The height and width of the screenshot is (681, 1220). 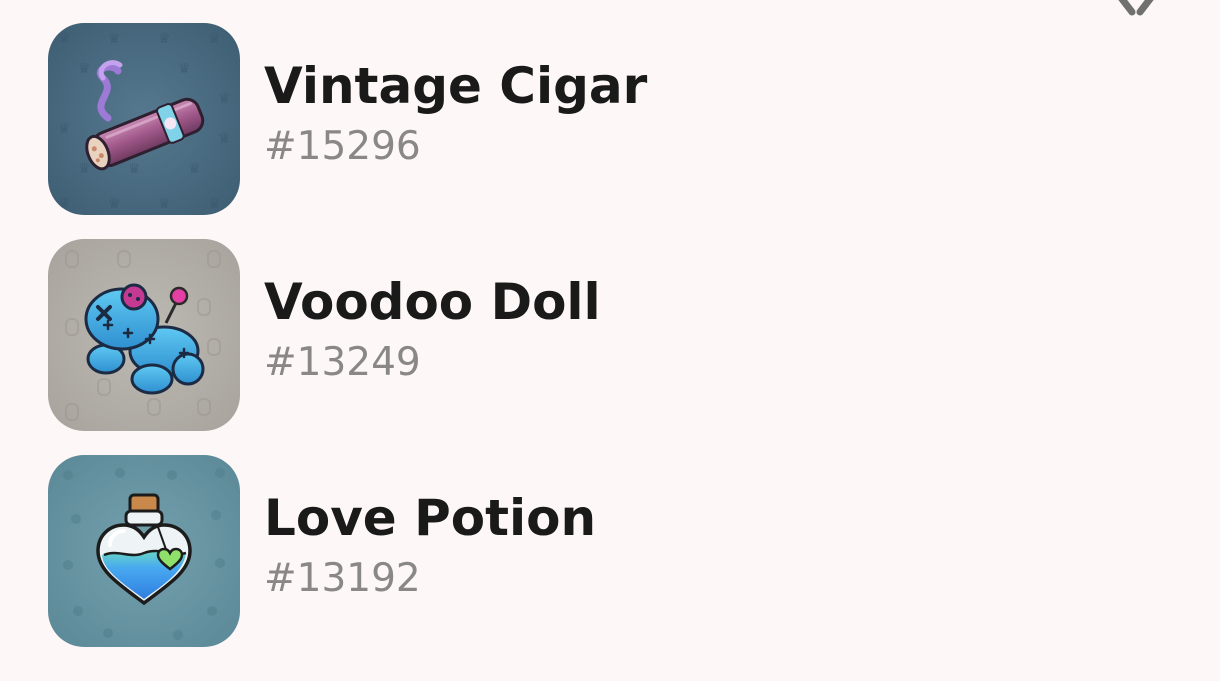 I want to click on item-number: #13249, so click(x=342, y=362).